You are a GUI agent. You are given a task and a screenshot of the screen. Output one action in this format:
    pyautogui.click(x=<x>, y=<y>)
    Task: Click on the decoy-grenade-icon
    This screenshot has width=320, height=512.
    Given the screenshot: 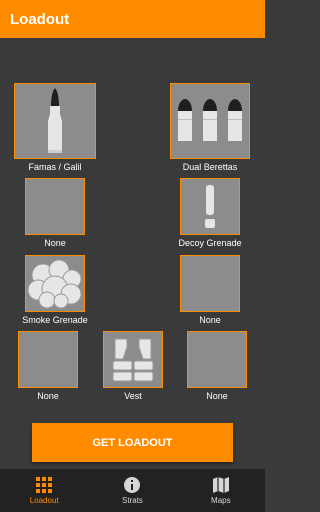 What is the action you would take?
    pyautogui.click(x=210, y=206)
    